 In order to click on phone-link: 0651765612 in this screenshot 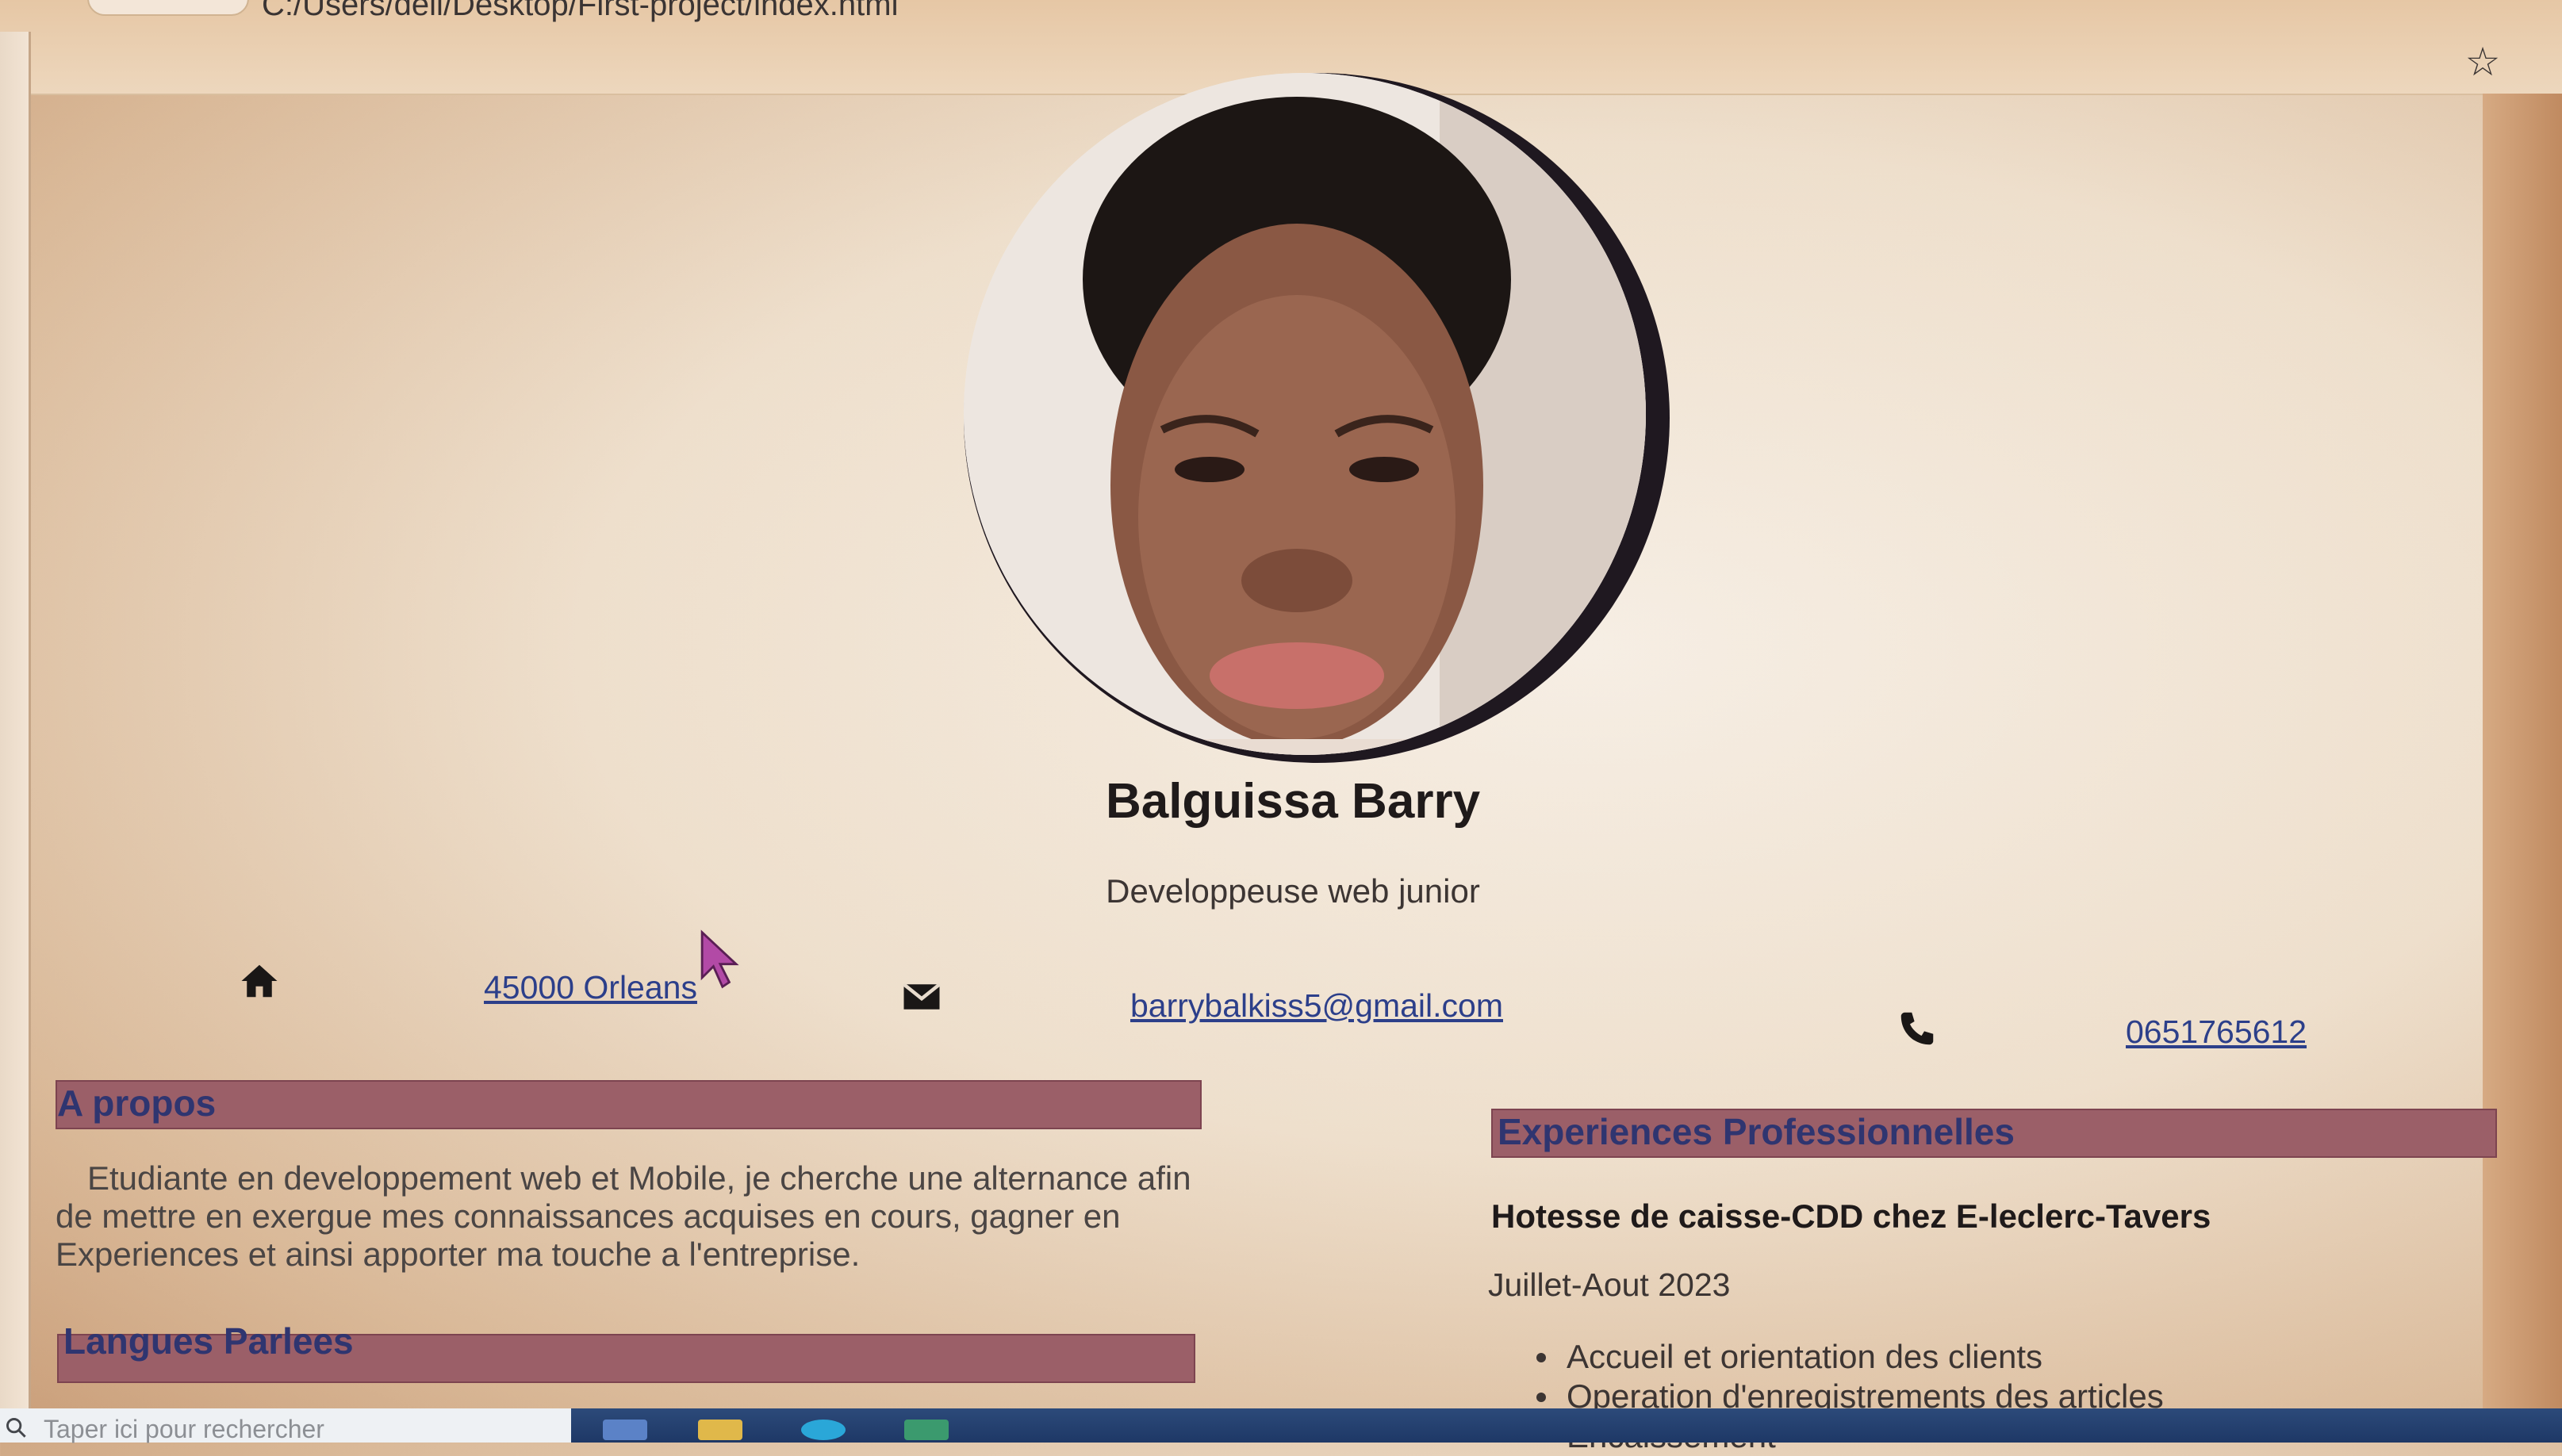, I will do `click(2216, 1032)`.